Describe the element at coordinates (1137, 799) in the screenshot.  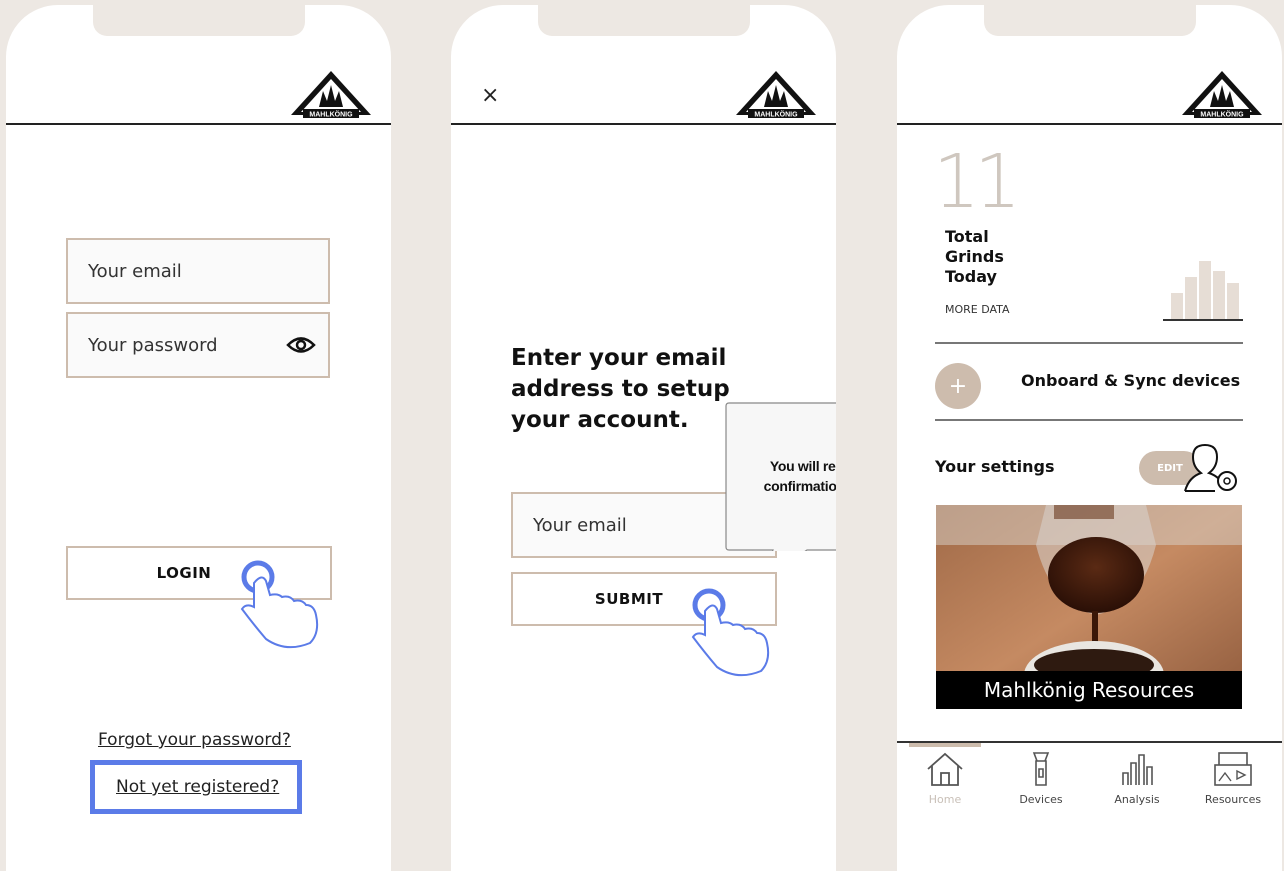
I see `tab-analysis-label: Analysis` at that location.